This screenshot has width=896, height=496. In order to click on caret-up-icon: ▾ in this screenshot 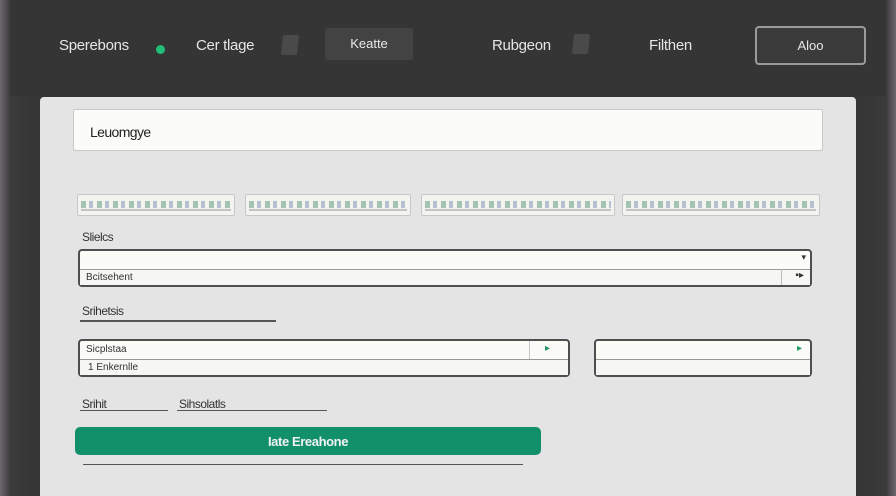, I will do `click(803, 257)`.